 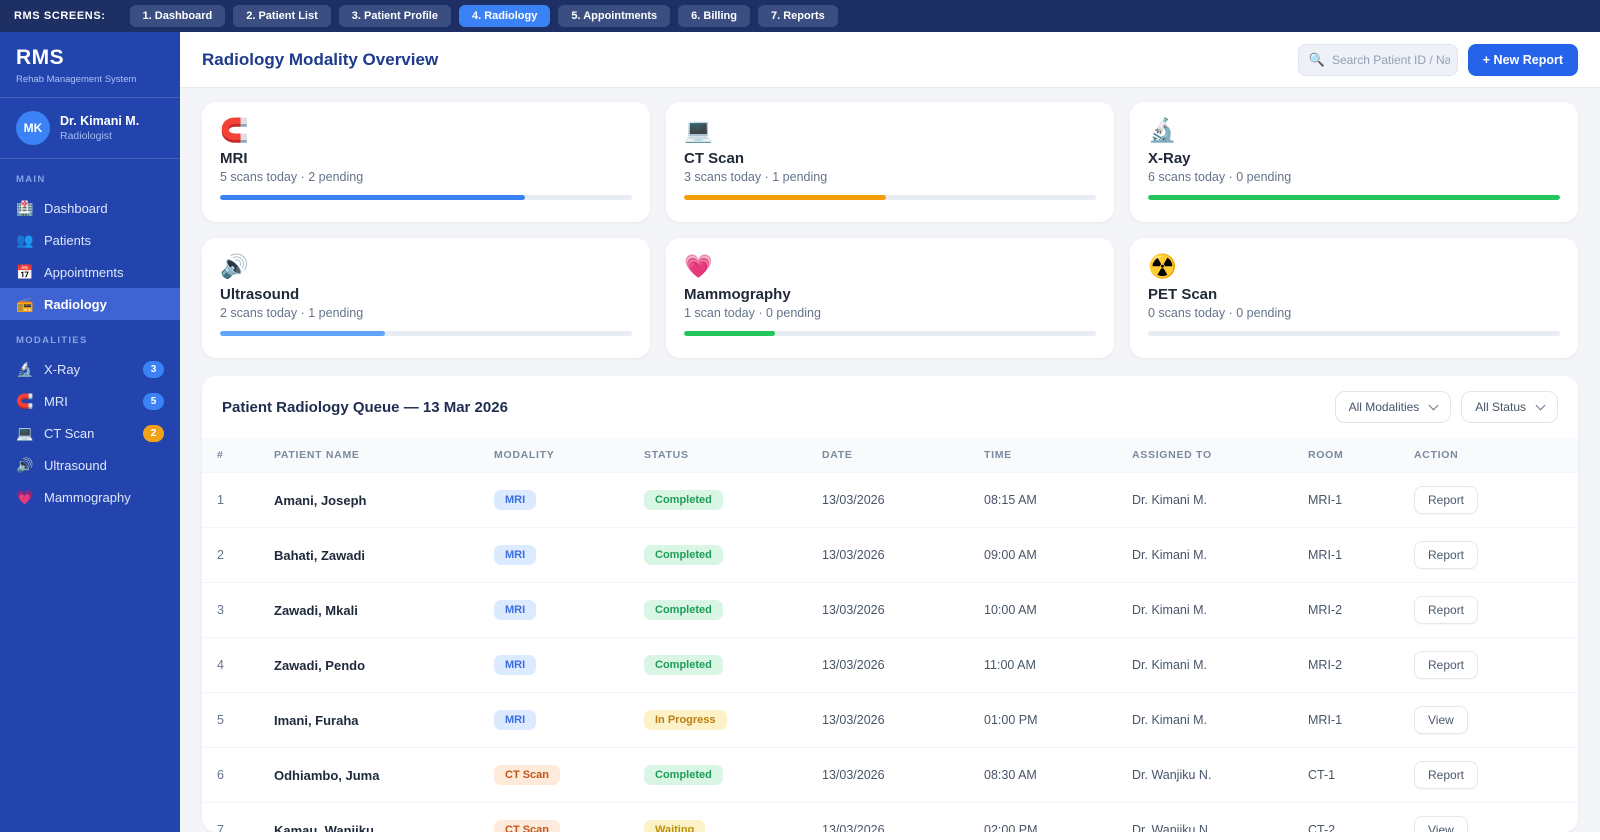 I want to click on patient-name: Imani, Furaha, so click(x=372, y=720).